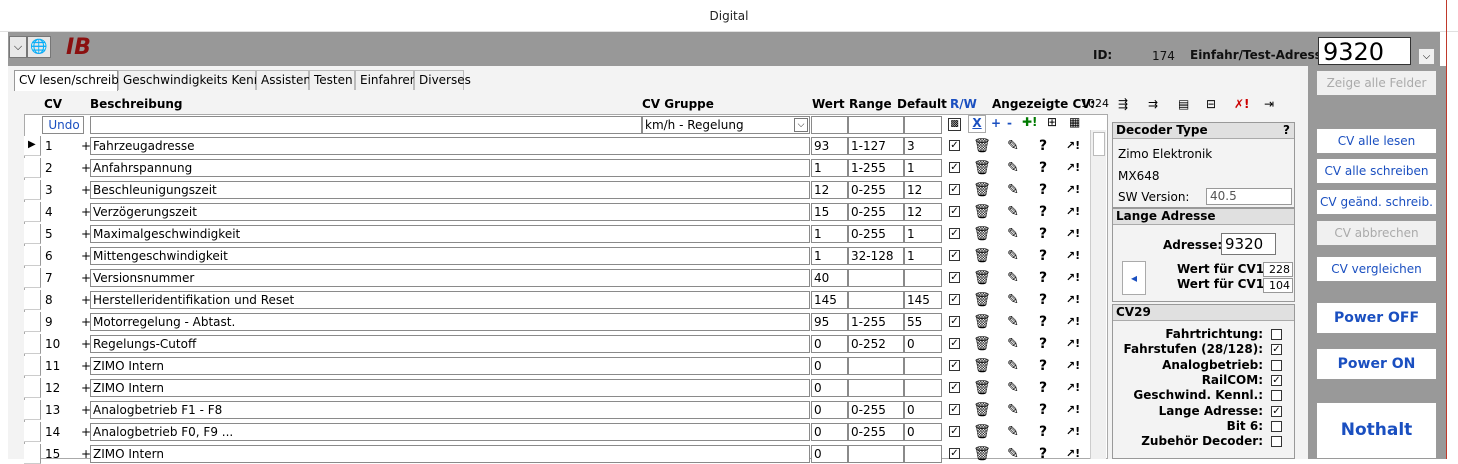 Image resolution: width=1458 pixels, height=464 pixels. I want to click on left-arrow-button: ◂, so click(1134, 278).